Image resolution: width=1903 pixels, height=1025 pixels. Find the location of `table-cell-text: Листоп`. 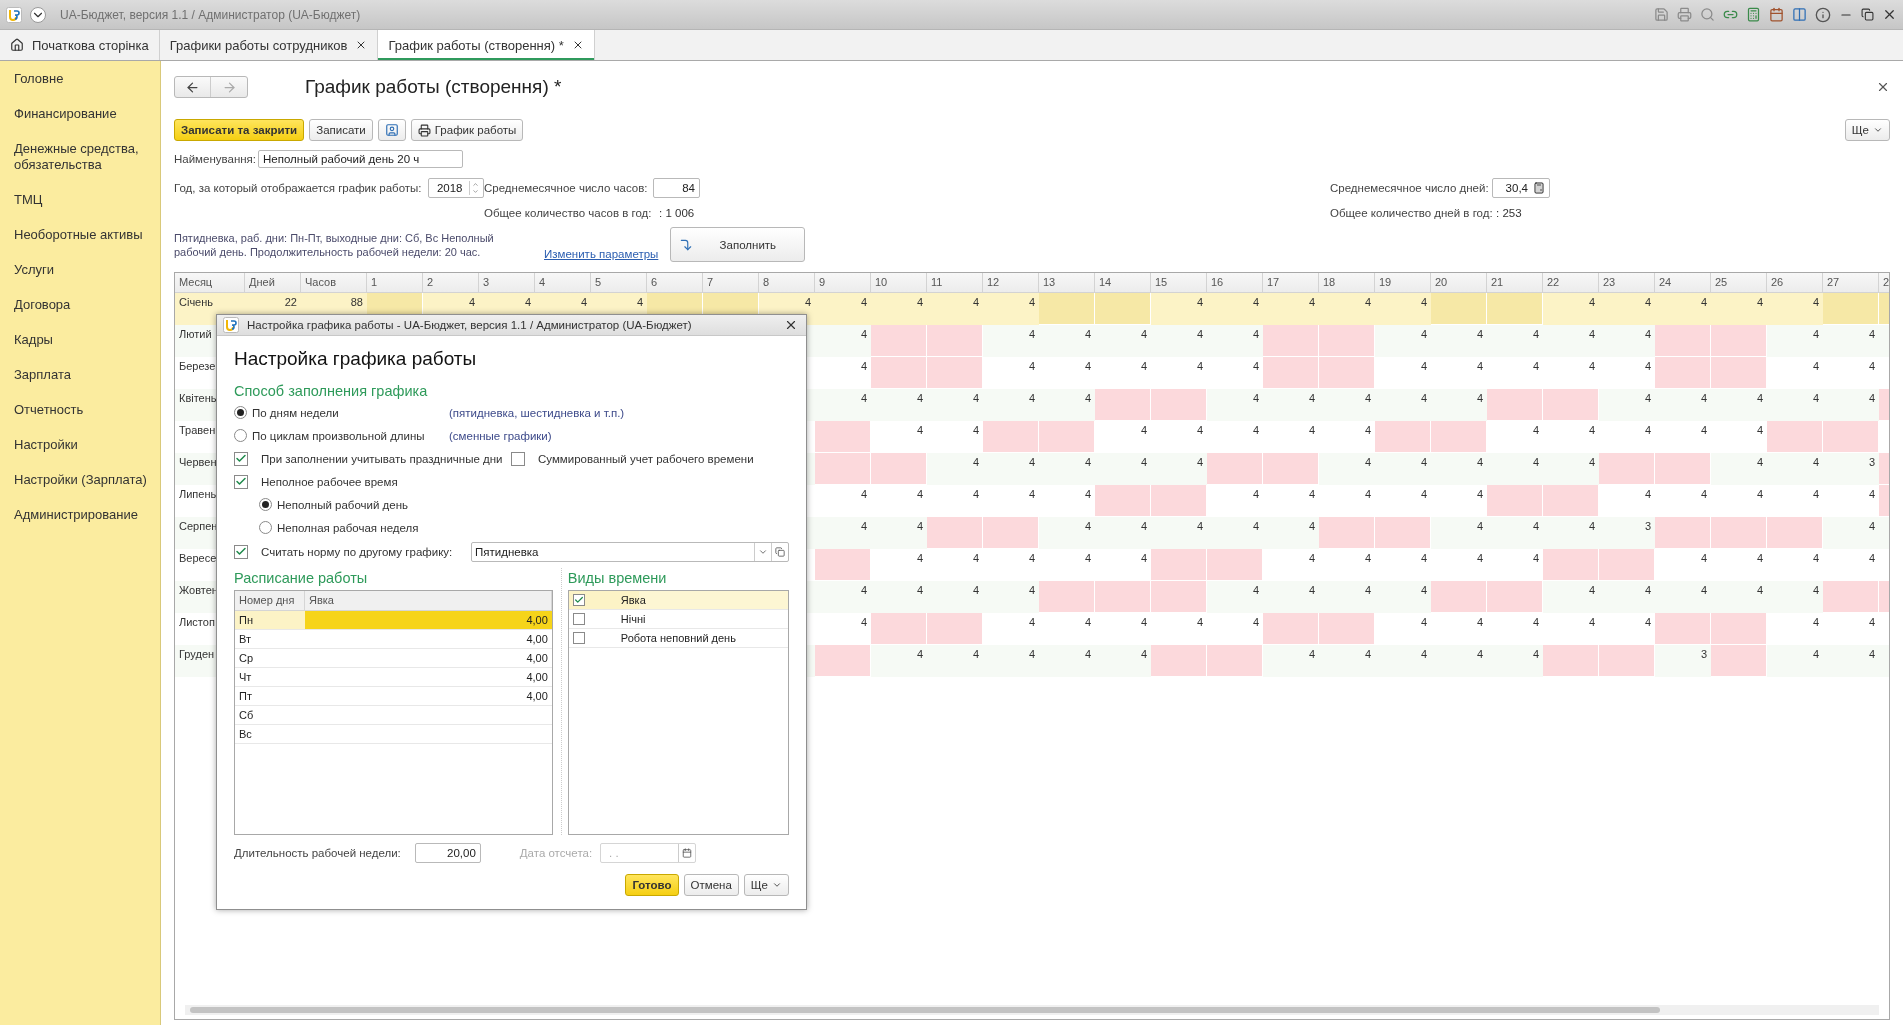

table-cell-text: Листоп is located at coordinates (197, 622).